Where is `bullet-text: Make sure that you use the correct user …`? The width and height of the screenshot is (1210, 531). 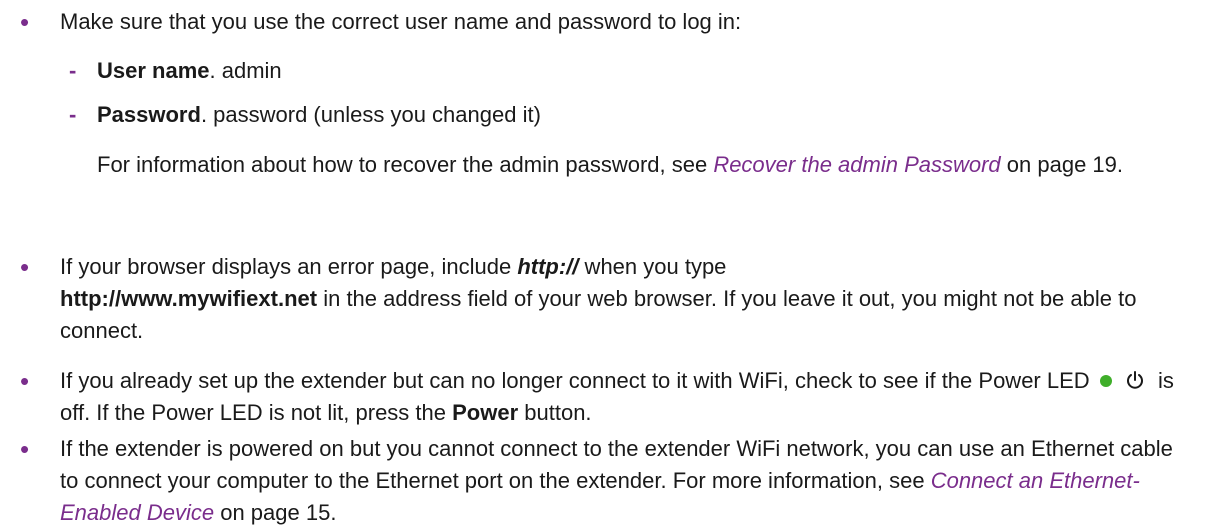
bullet-text: Make sure that you use the correct user … is located at coordinates (401, 21).